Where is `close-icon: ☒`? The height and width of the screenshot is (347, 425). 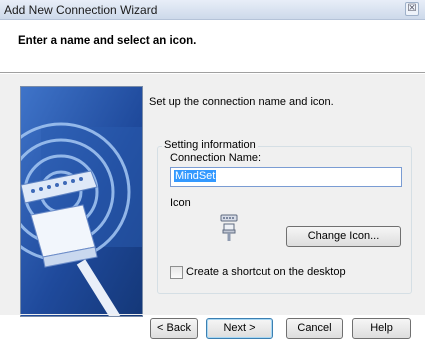
close-icon: ☒ is located at coordinates (412, 9).